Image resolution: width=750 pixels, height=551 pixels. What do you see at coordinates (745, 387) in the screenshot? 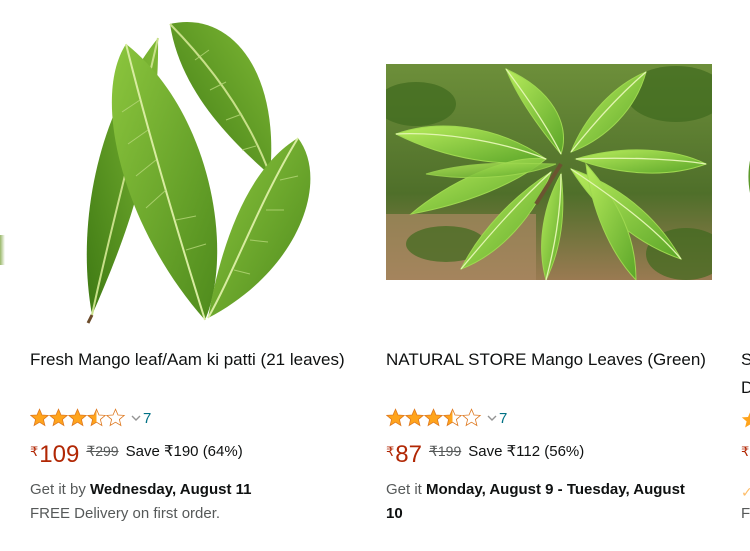
I see `title-fragment: D` at bounding box center [745, 387].